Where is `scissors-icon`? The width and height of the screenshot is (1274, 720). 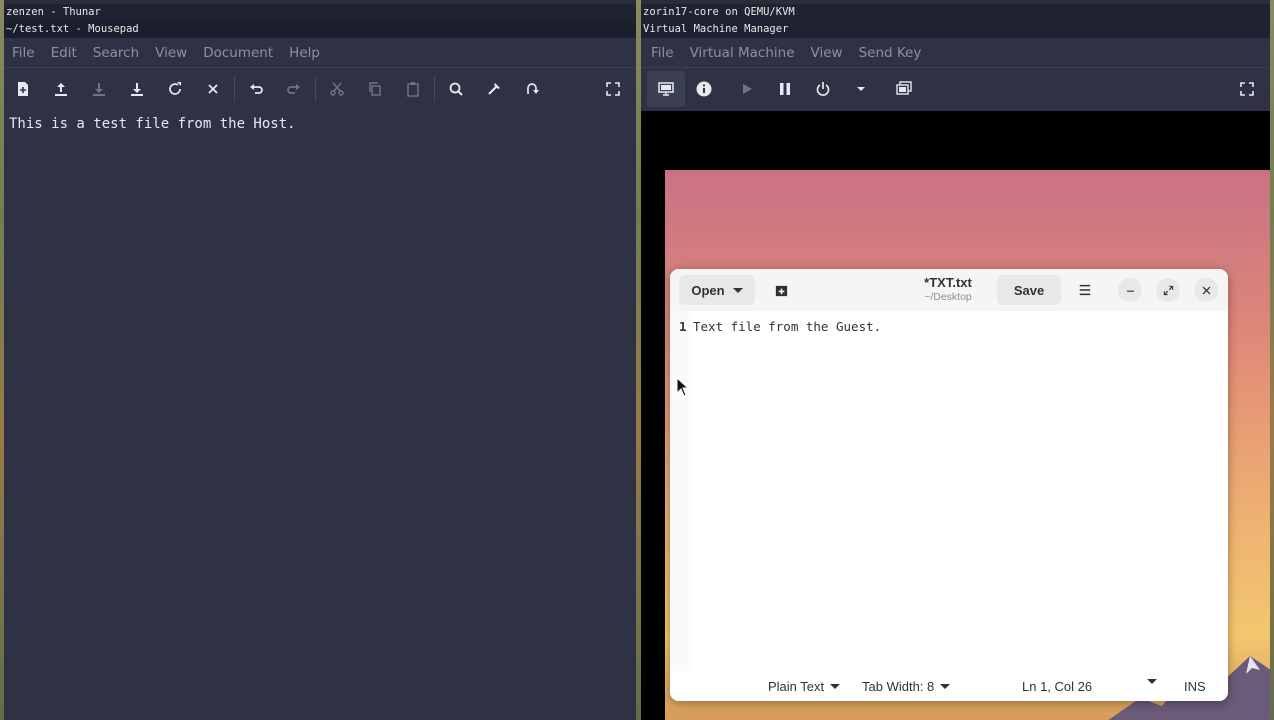
scissors-icon is located at coordinates (337, 89).